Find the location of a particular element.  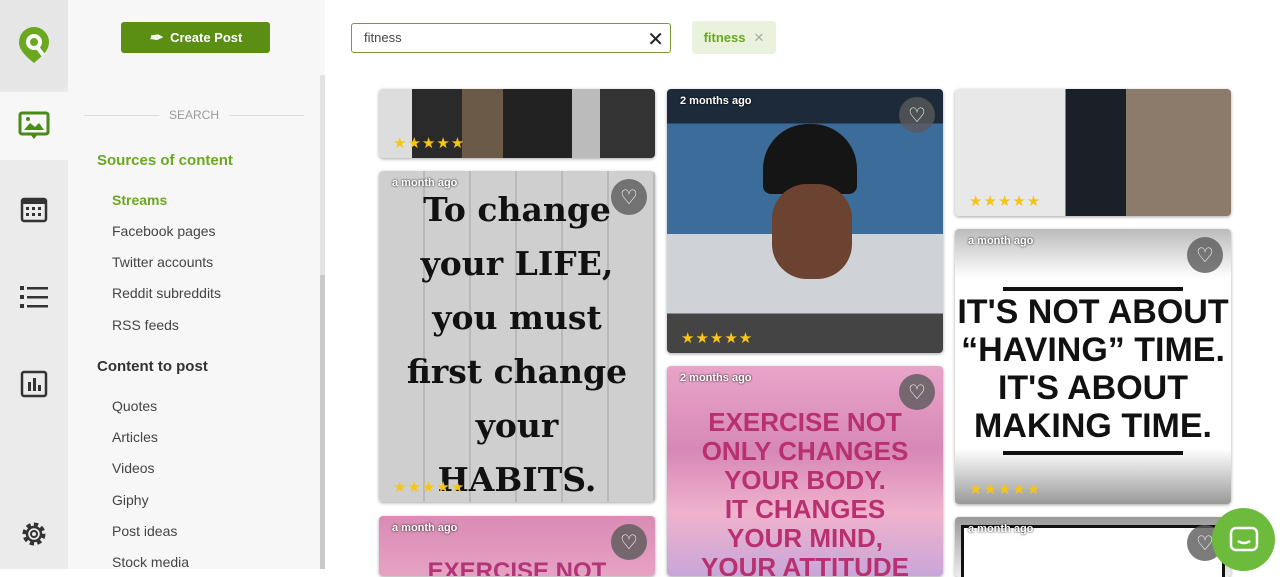

sidebar-item-twitter-accounts: Twitter accounts is located at coordinates (162, 262).